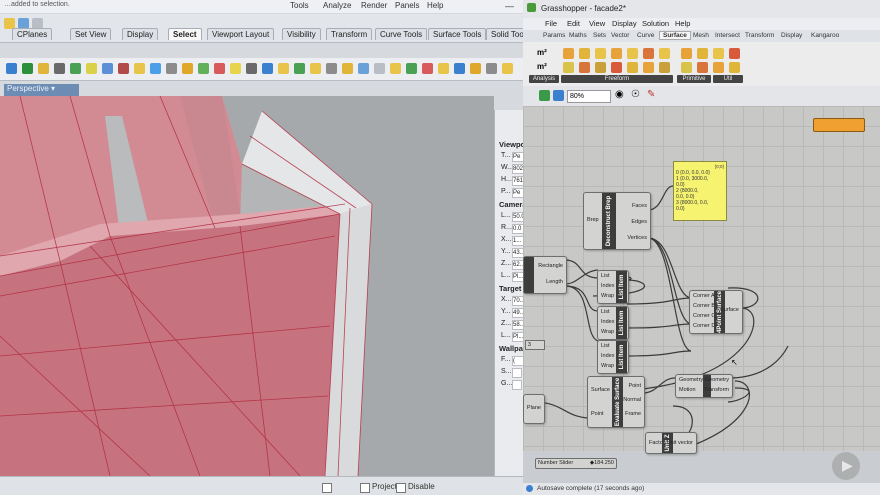 Image resolution: width=880 pixels, height=495 pixels. Describe the element at coordinates (407, 5) in the screenshot. I see `menu-panels: Panels` at that location.